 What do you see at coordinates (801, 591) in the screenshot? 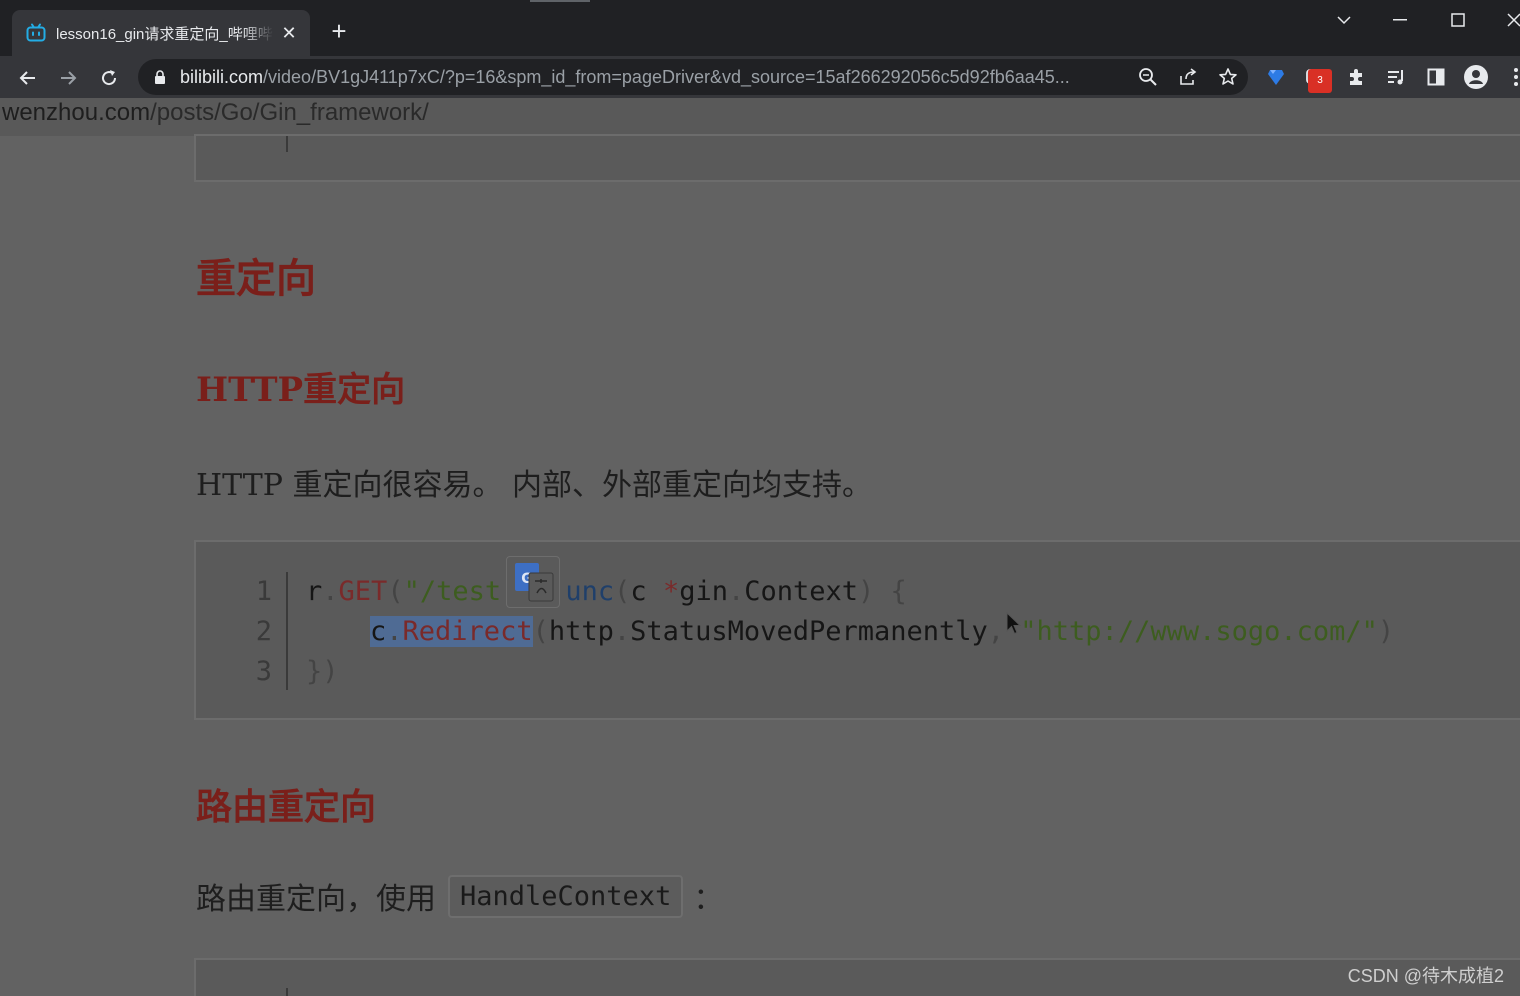
I see `code-token: Context` at bounding box center [801, 591].